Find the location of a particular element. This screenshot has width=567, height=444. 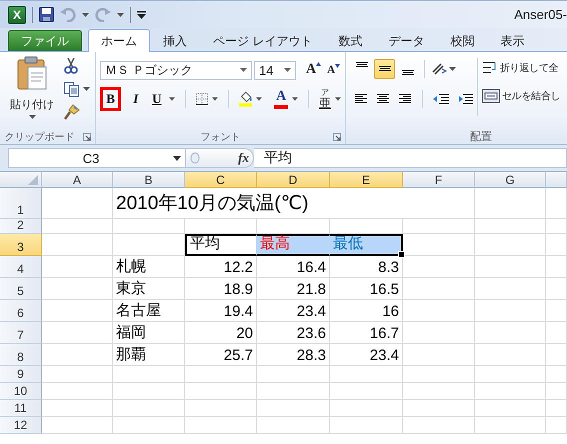

grow-font-button: A is located at coordinates (314, 70).